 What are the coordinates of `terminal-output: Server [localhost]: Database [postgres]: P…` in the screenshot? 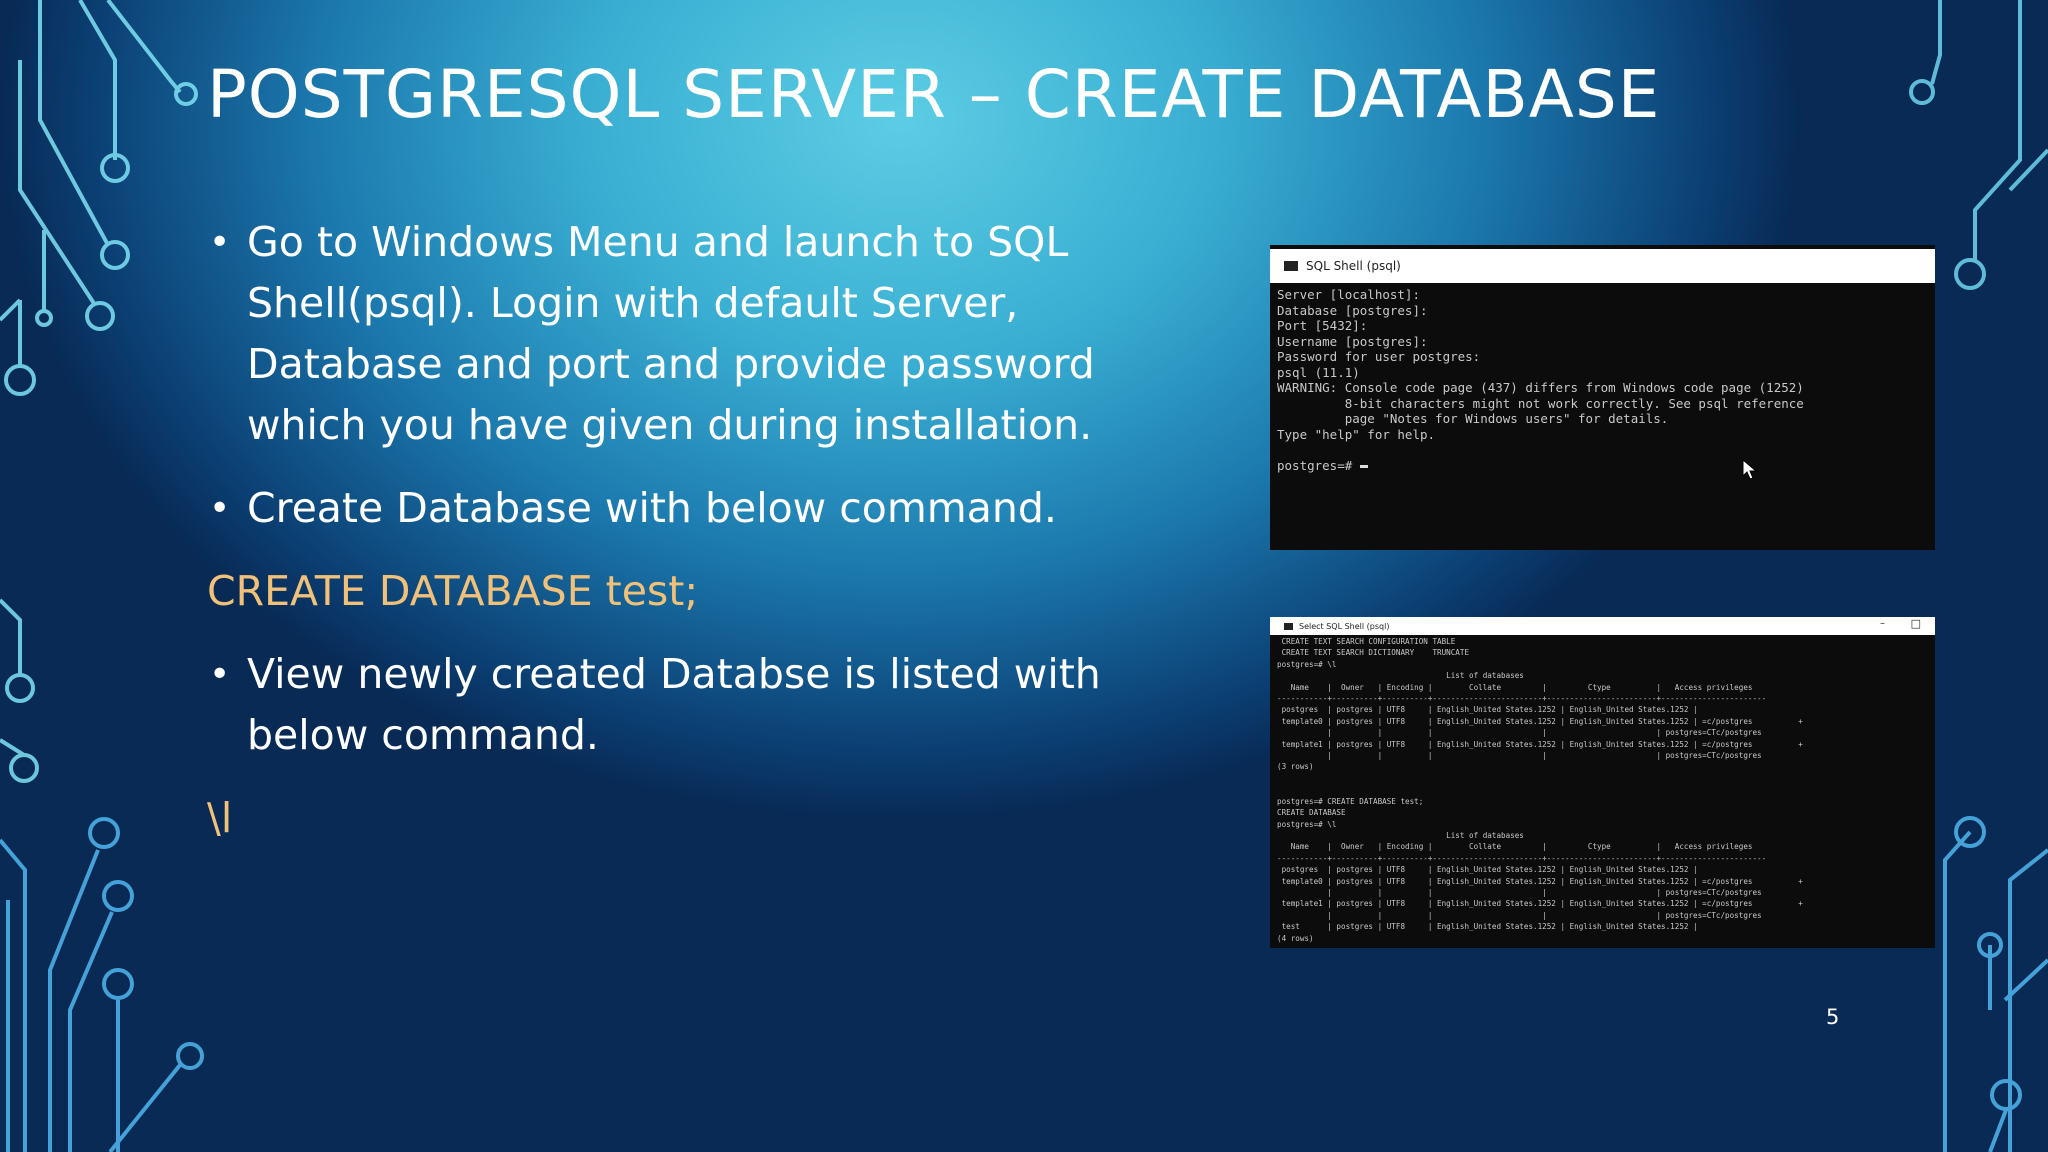 It's located at (1602, 378).